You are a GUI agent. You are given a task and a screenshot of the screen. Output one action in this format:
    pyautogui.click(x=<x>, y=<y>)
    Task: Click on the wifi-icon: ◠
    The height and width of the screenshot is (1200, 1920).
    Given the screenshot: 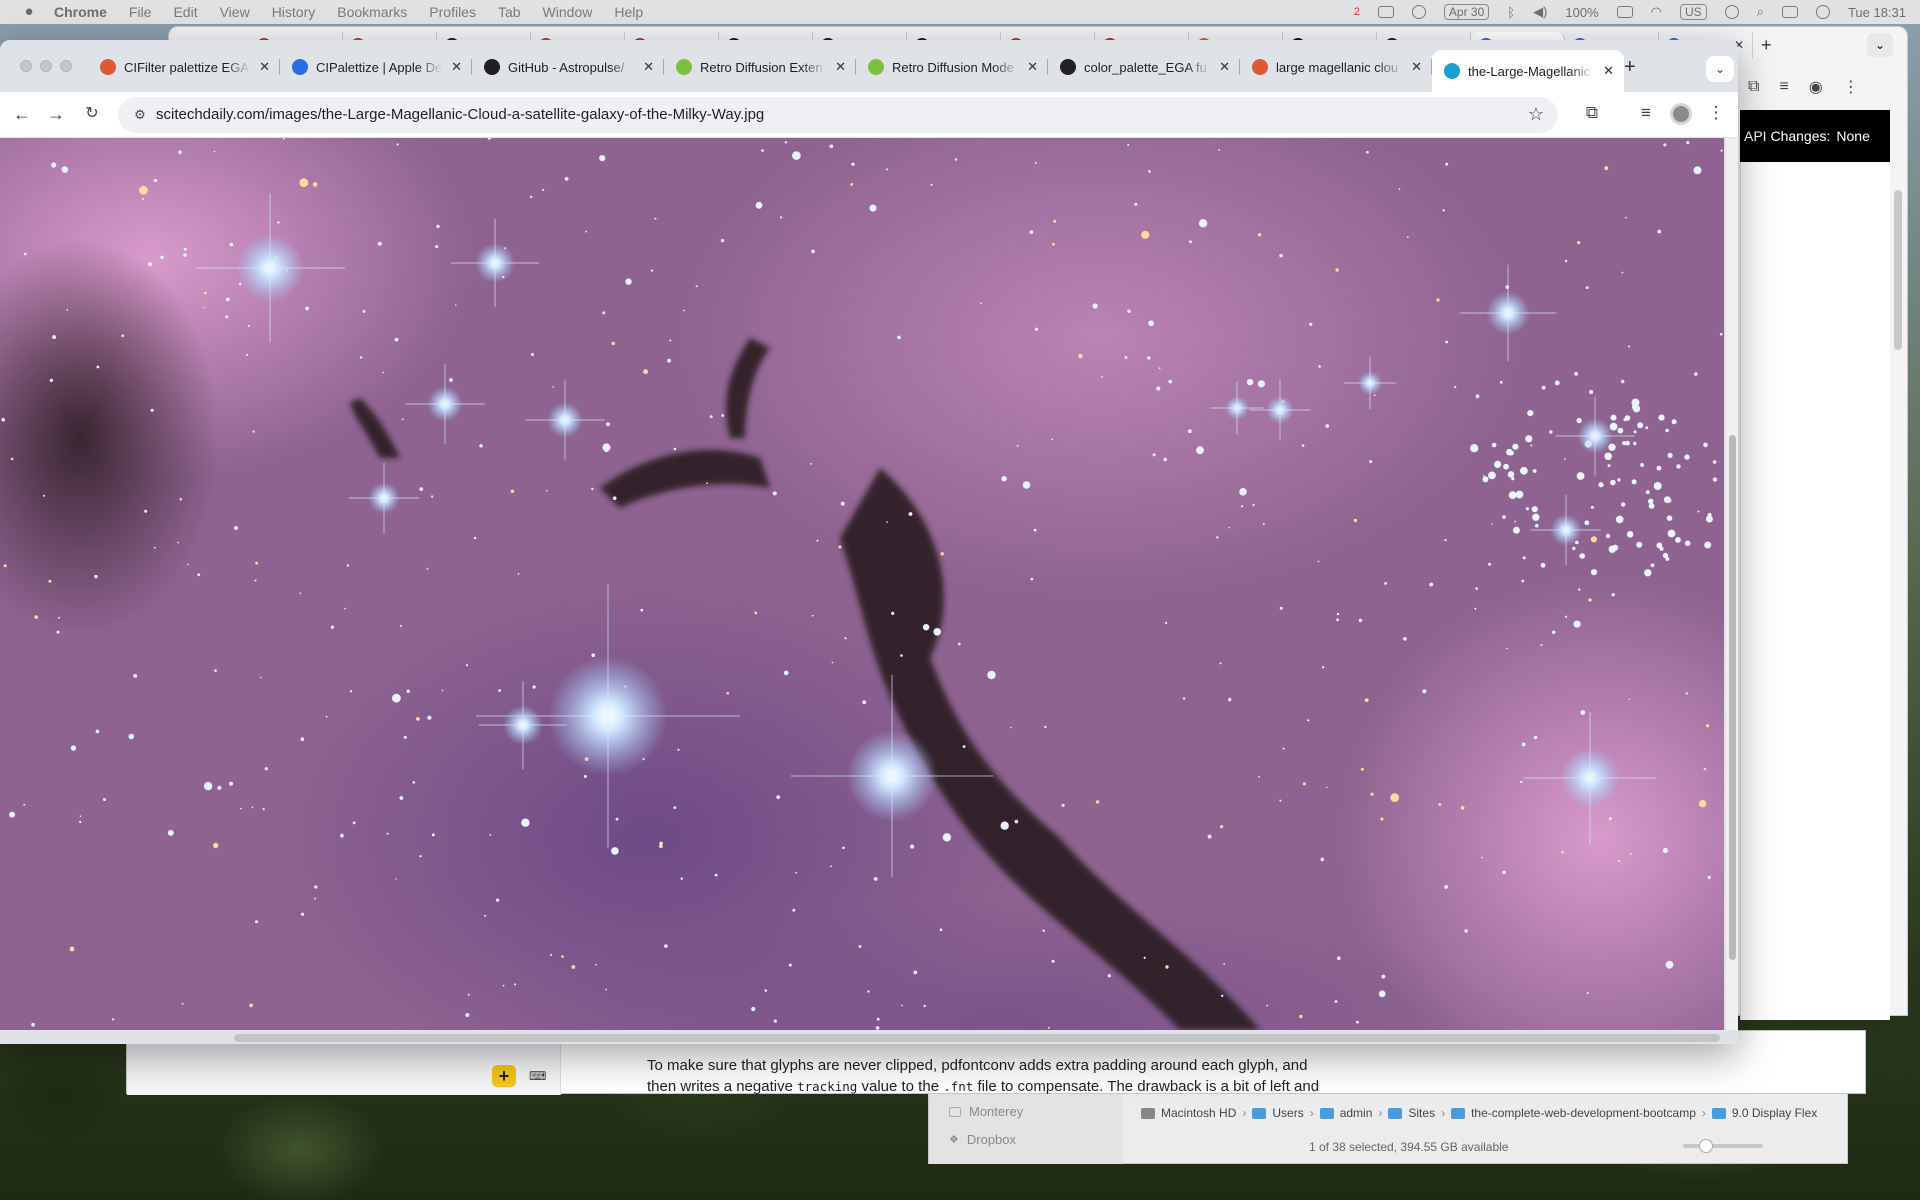 What is the action you would take?
    pyautogui.click(x=1656, y=12)
    